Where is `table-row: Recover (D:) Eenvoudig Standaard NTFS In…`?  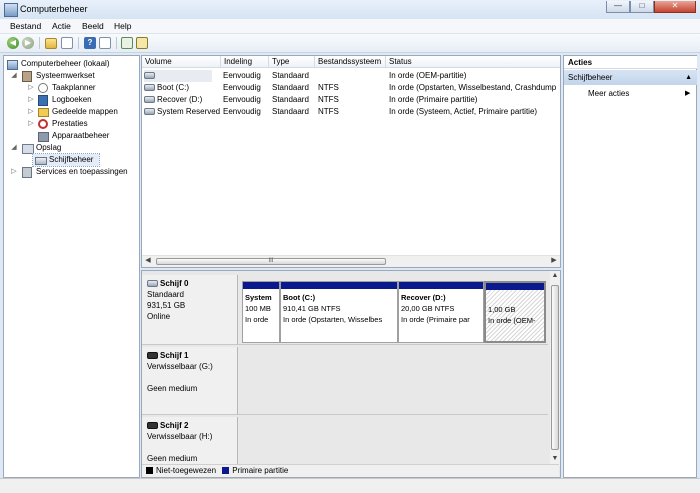
table-row: Recover (D:) Eenvoudig Standaard NTFS In… is located at coordinates (351, 100).